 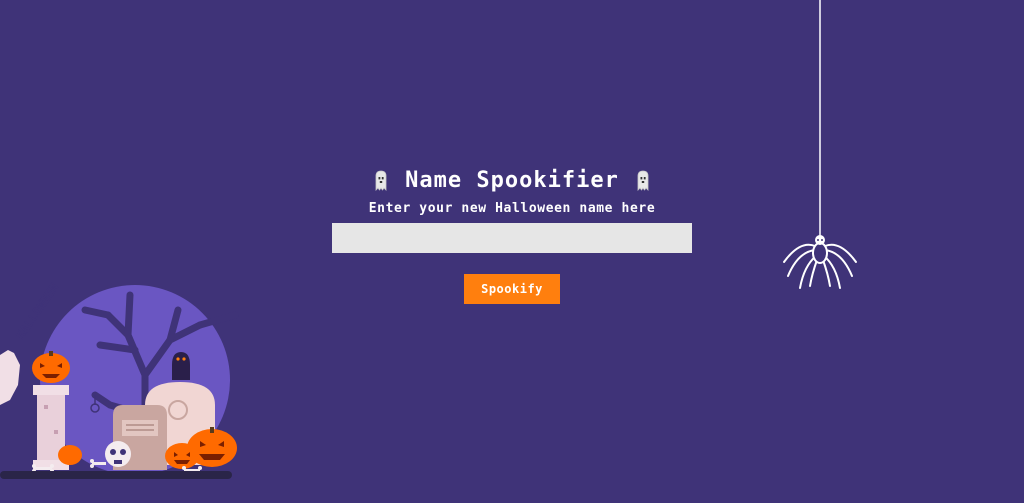 I want to click on page-title: Name Spookifier, so click(x=512, y=180).